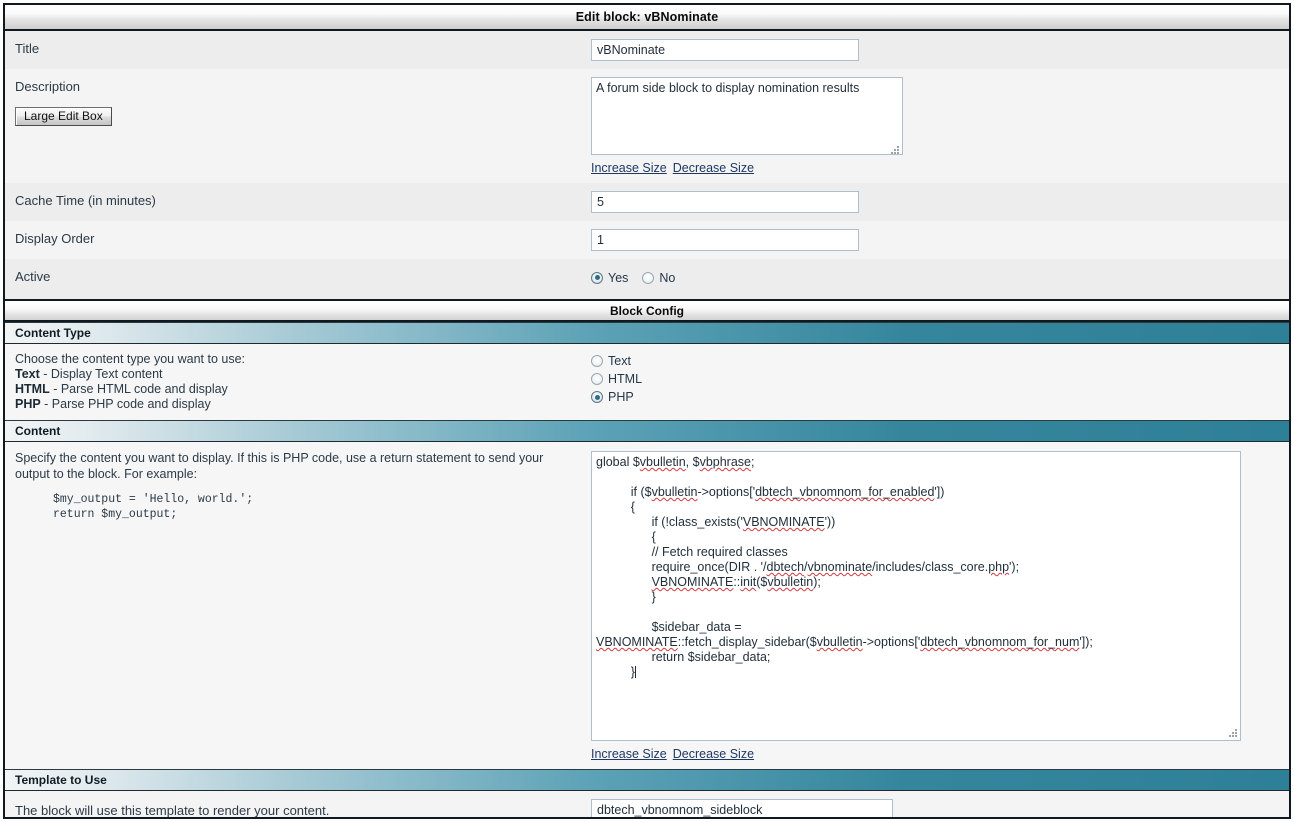 The height and width of the screenshot is (822, 1294). What do you see at coordinates (85, 200) in the screenshot?
I see `cache-time-label: Cache Time (in minutes)` at bounding box center [85, 200].